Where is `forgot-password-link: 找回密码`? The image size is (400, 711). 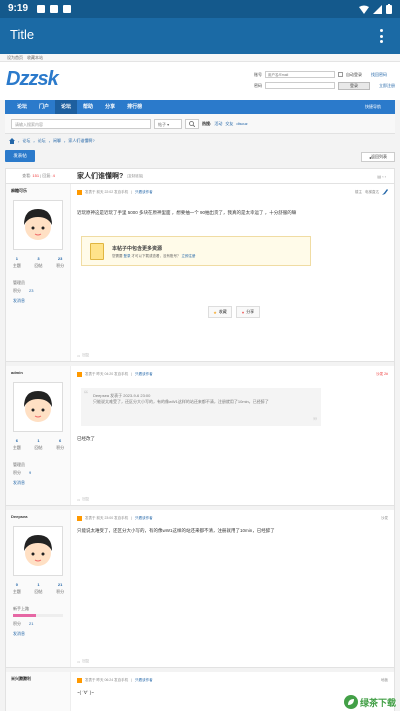 forgot-password-link: 找回密码 is located at coordinates (379, 75).